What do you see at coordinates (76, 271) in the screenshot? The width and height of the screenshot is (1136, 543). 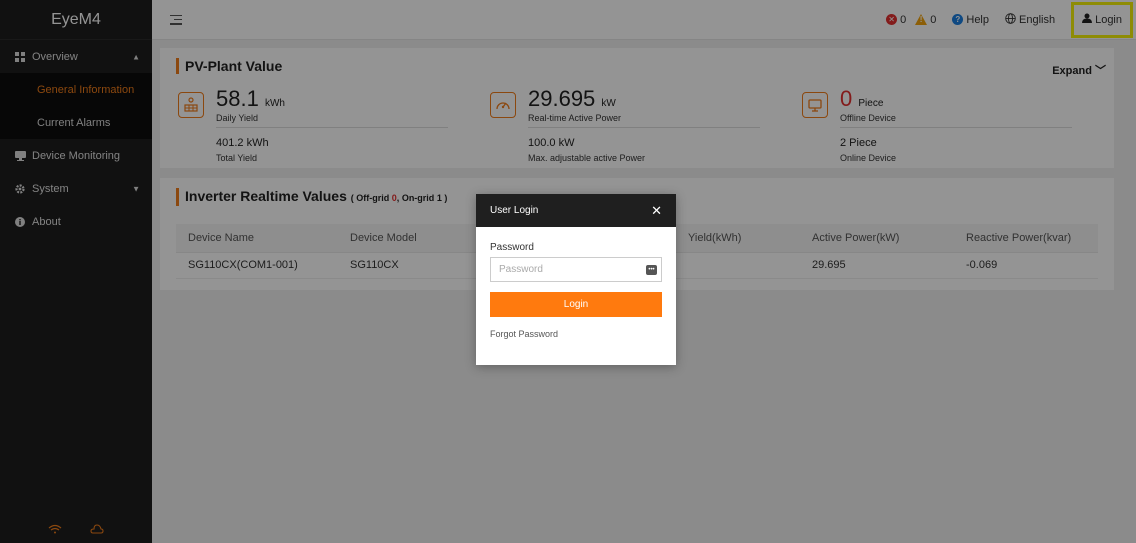 I see `modal-backdrop-sidebar` at bounding box center [76, 271].